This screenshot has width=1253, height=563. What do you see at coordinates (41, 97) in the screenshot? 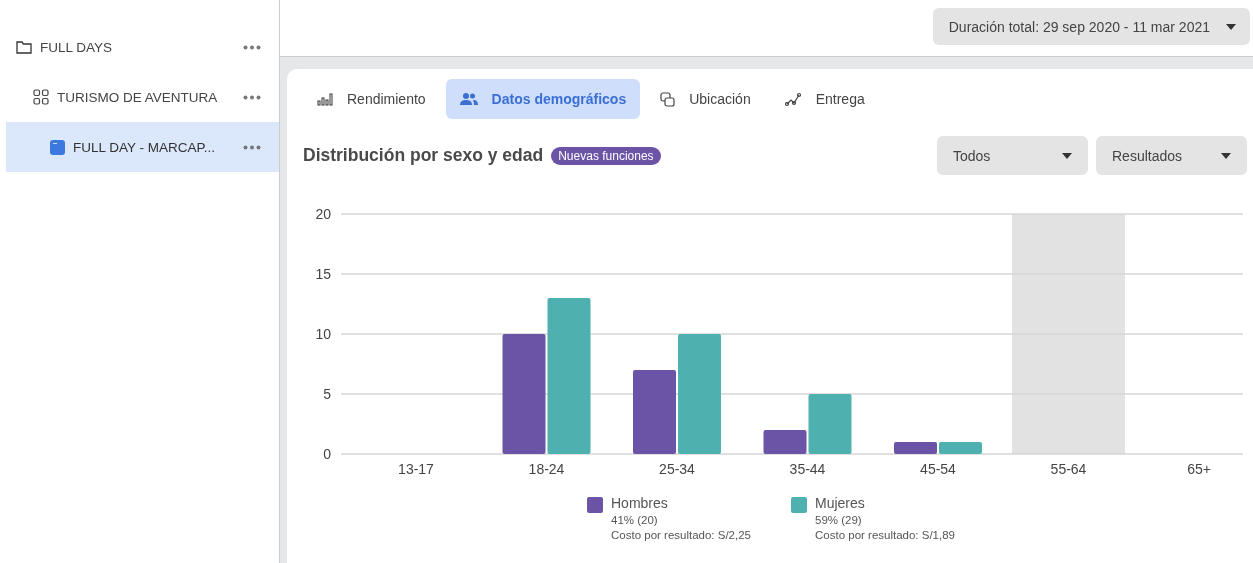
I see `grid-icon` at bounding box center [41, 97].